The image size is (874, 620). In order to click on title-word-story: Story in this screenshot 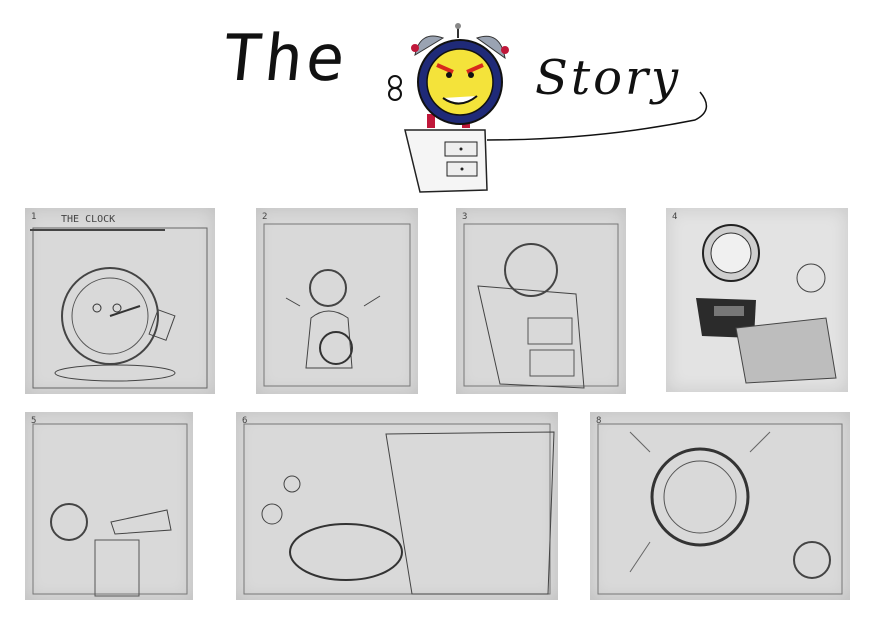, I will do `click(608, 78)`.